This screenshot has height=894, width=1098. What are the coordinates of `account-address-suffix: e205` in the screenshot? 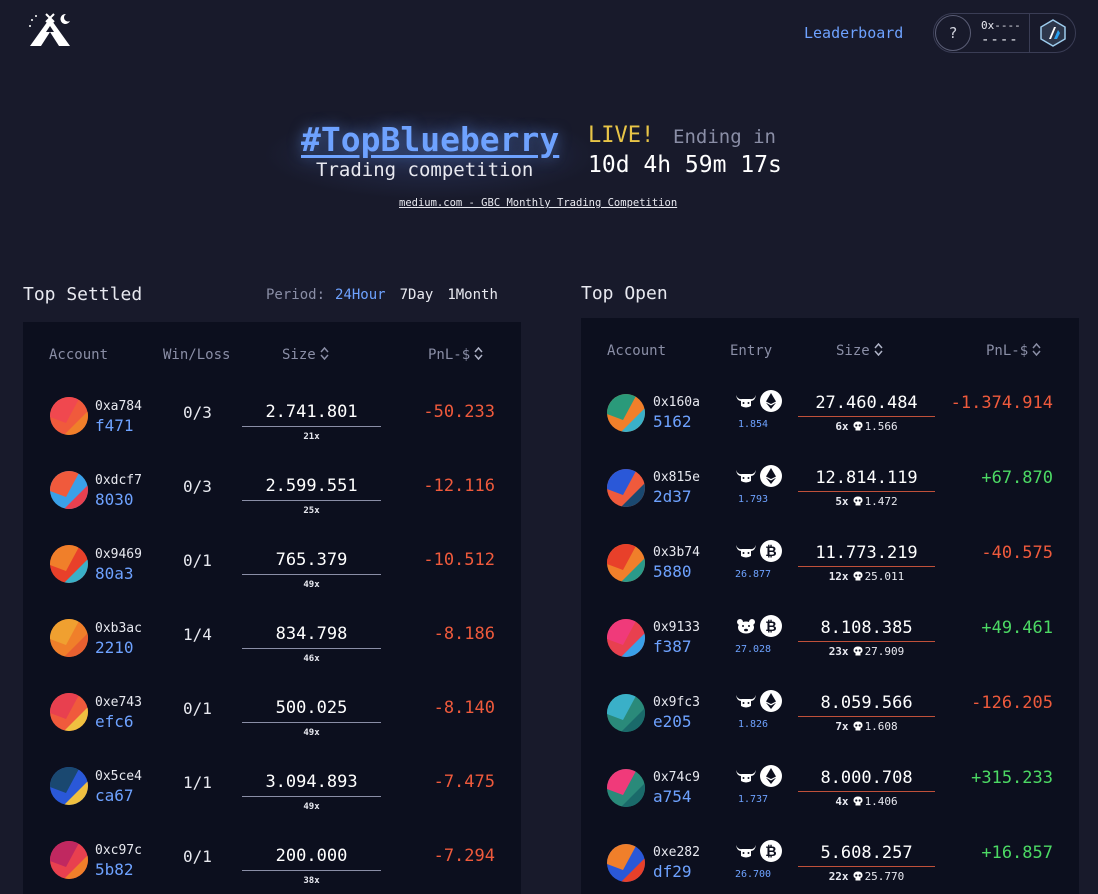 It's located at (672, 721).